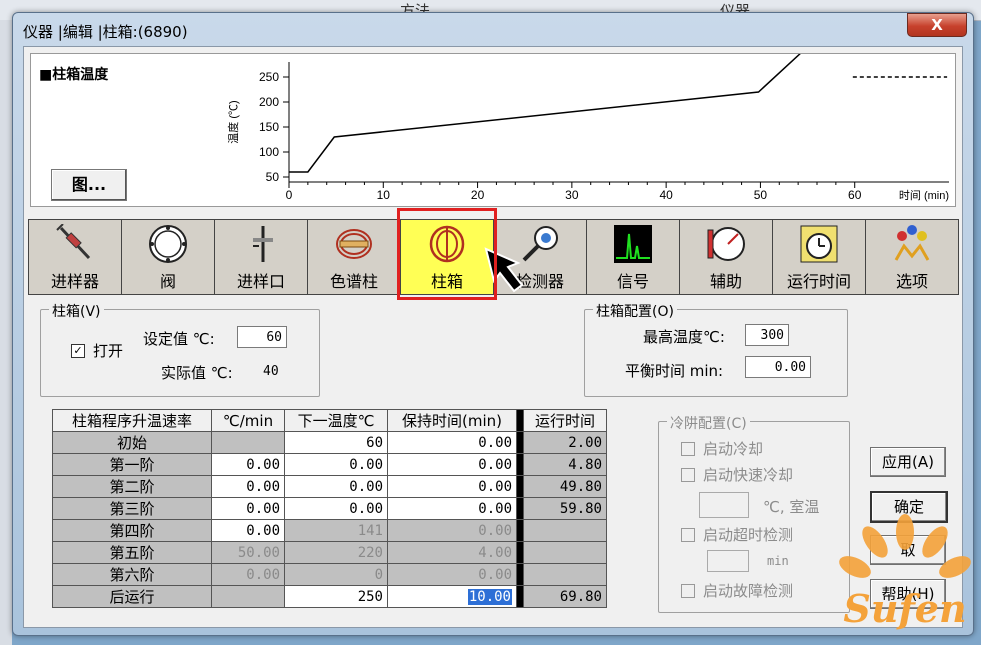 This screenshot has width=981, height=645. What do you see at coordinates (778, 367) in the screenshot?
I see `equil-time-input: 0.00` at bounding box center [778, 367].